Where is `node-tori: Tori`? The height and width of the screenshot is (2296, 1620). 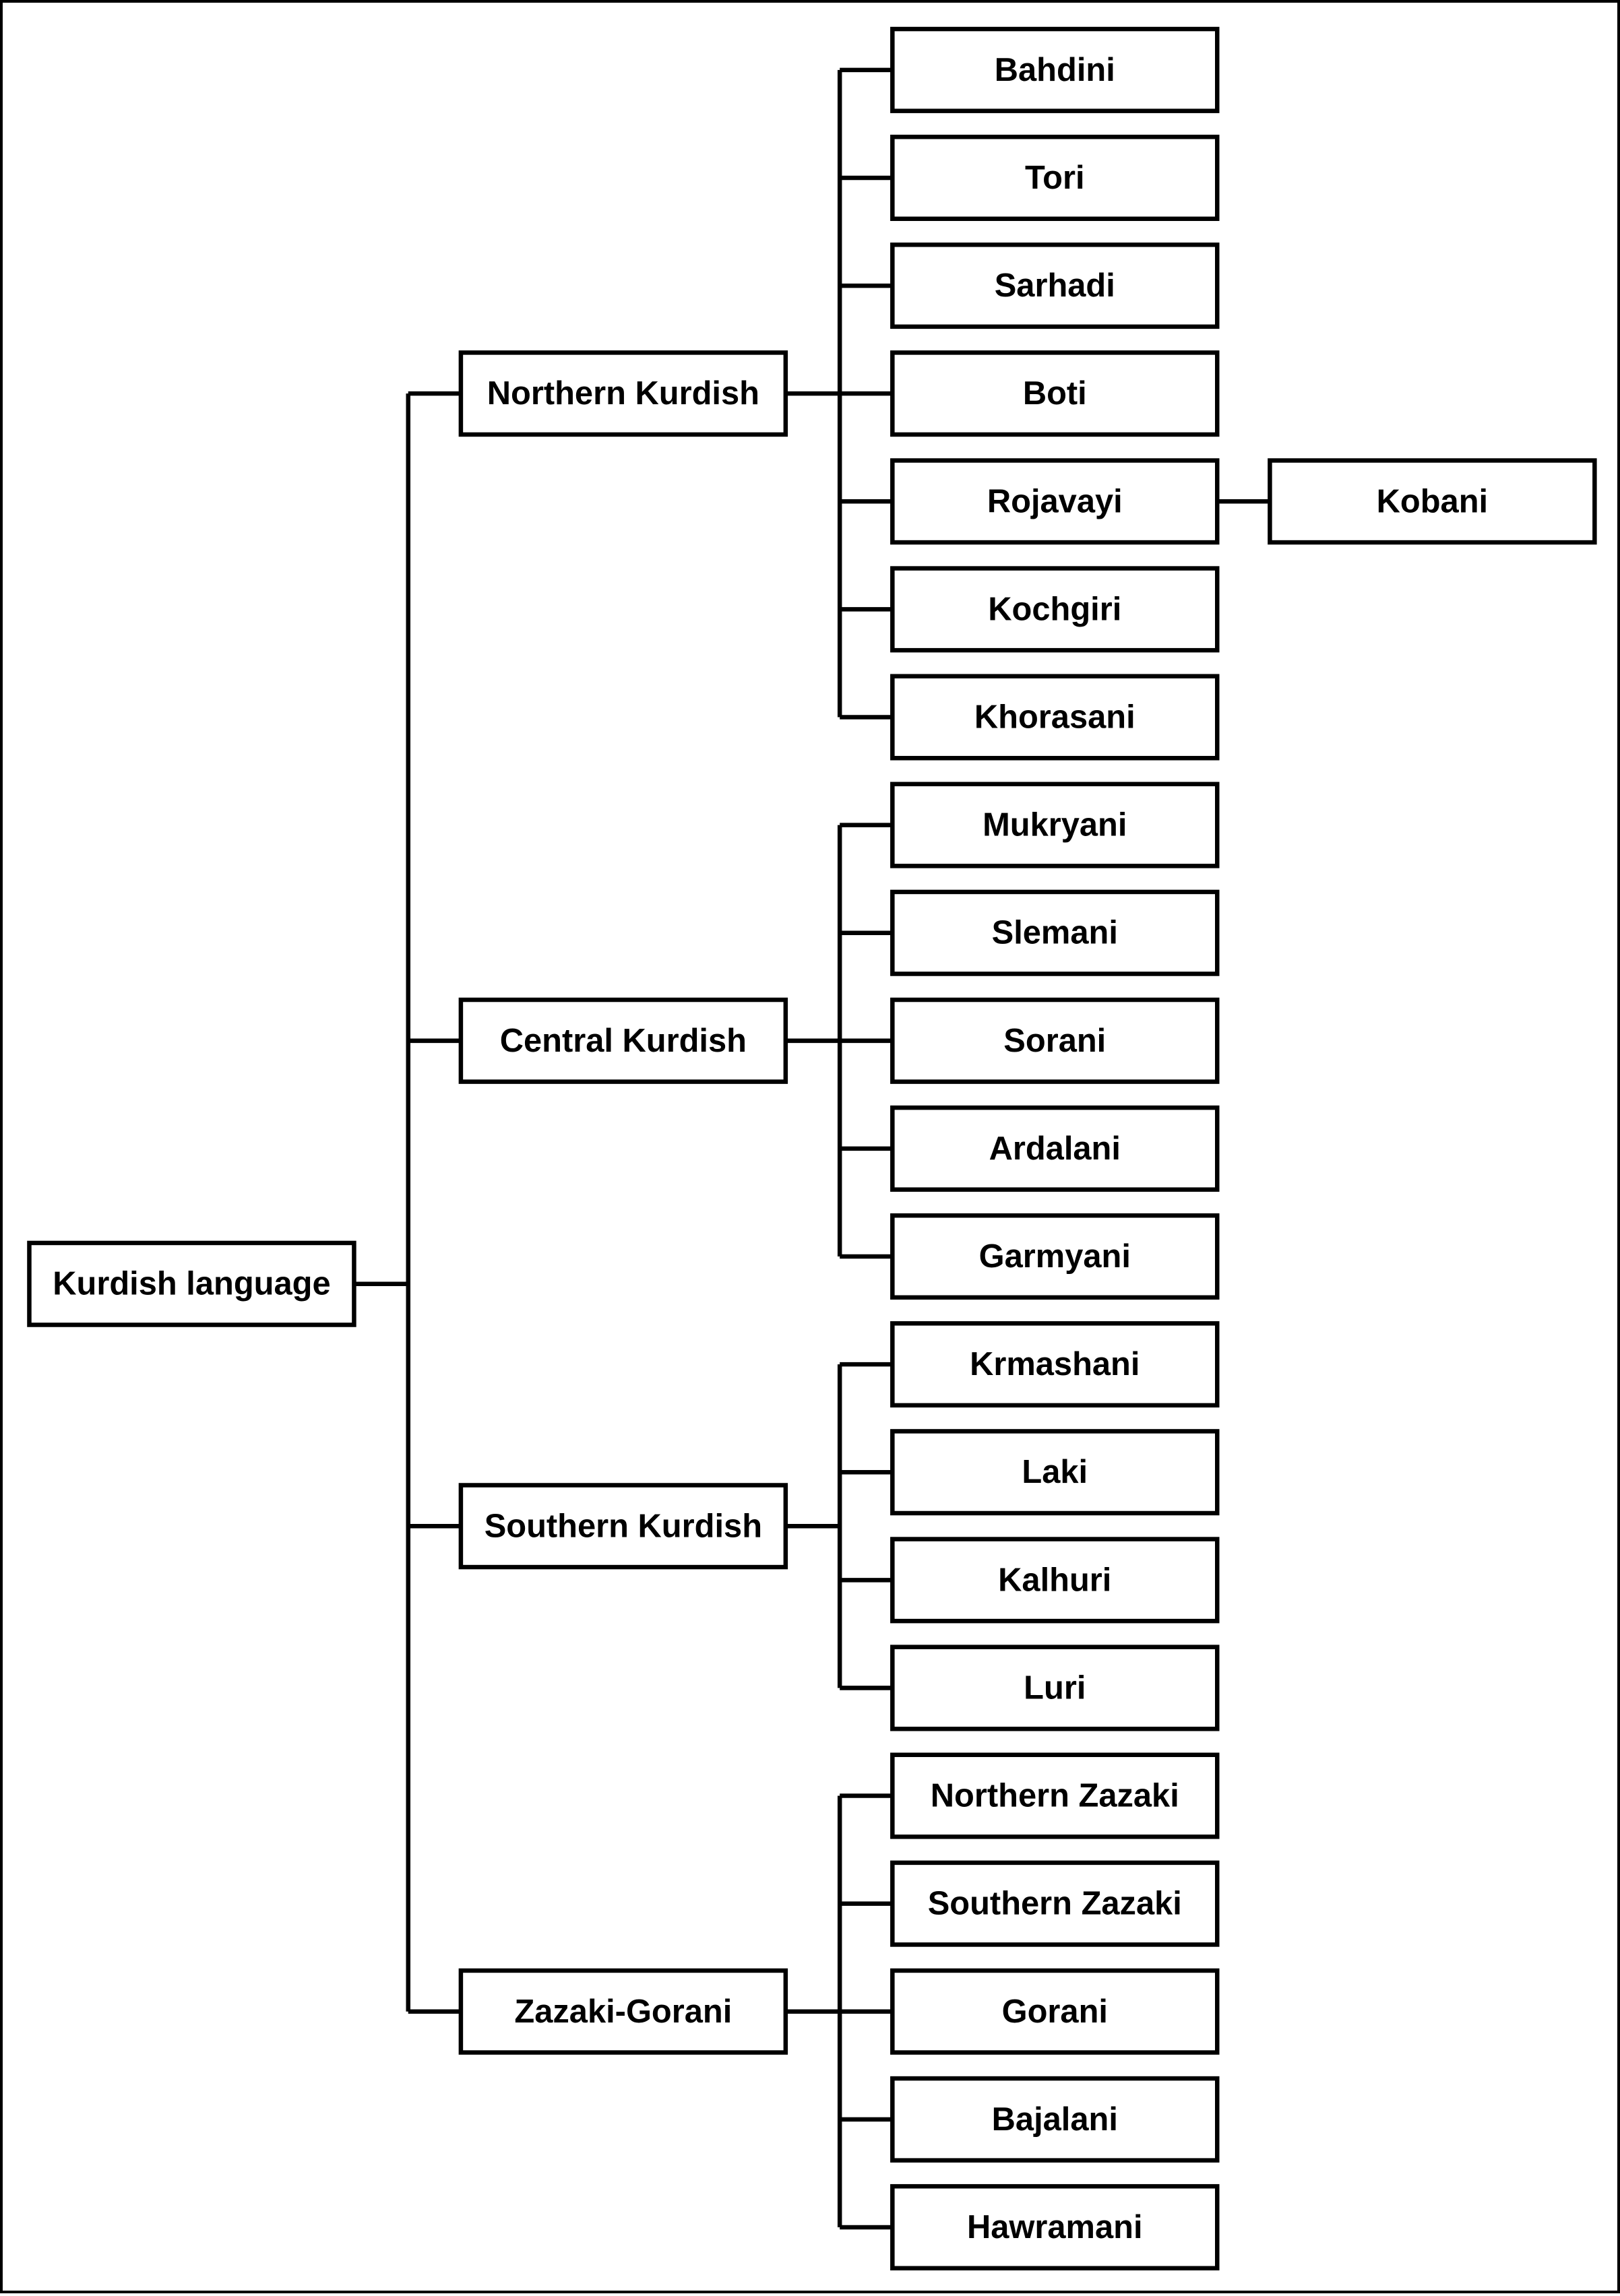
node-tori: Tori is located at coordinates (1055, 178).